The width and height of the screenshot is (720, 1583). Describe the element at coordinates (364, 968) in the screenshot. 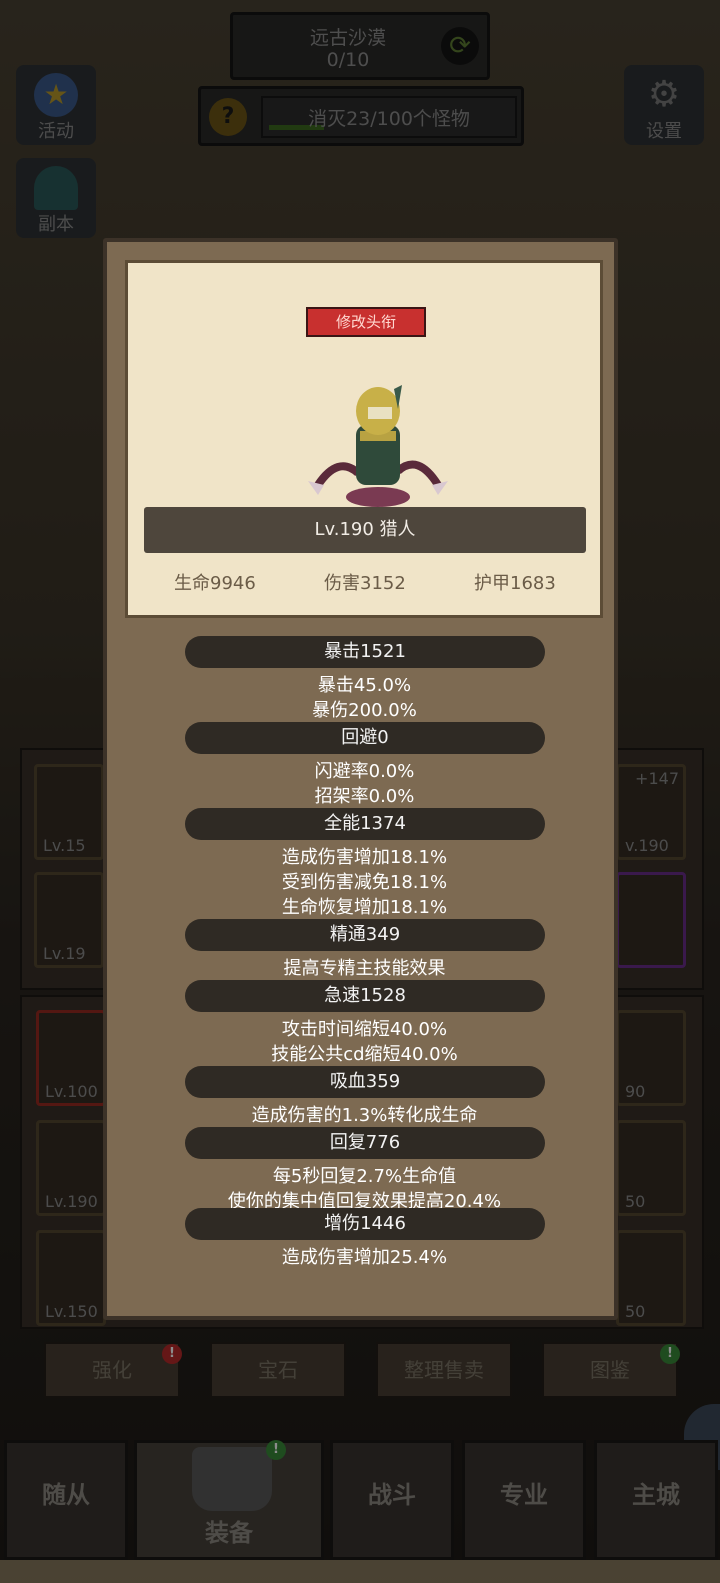

I see `mastery-line: 提高专精主技能效果` at that location.